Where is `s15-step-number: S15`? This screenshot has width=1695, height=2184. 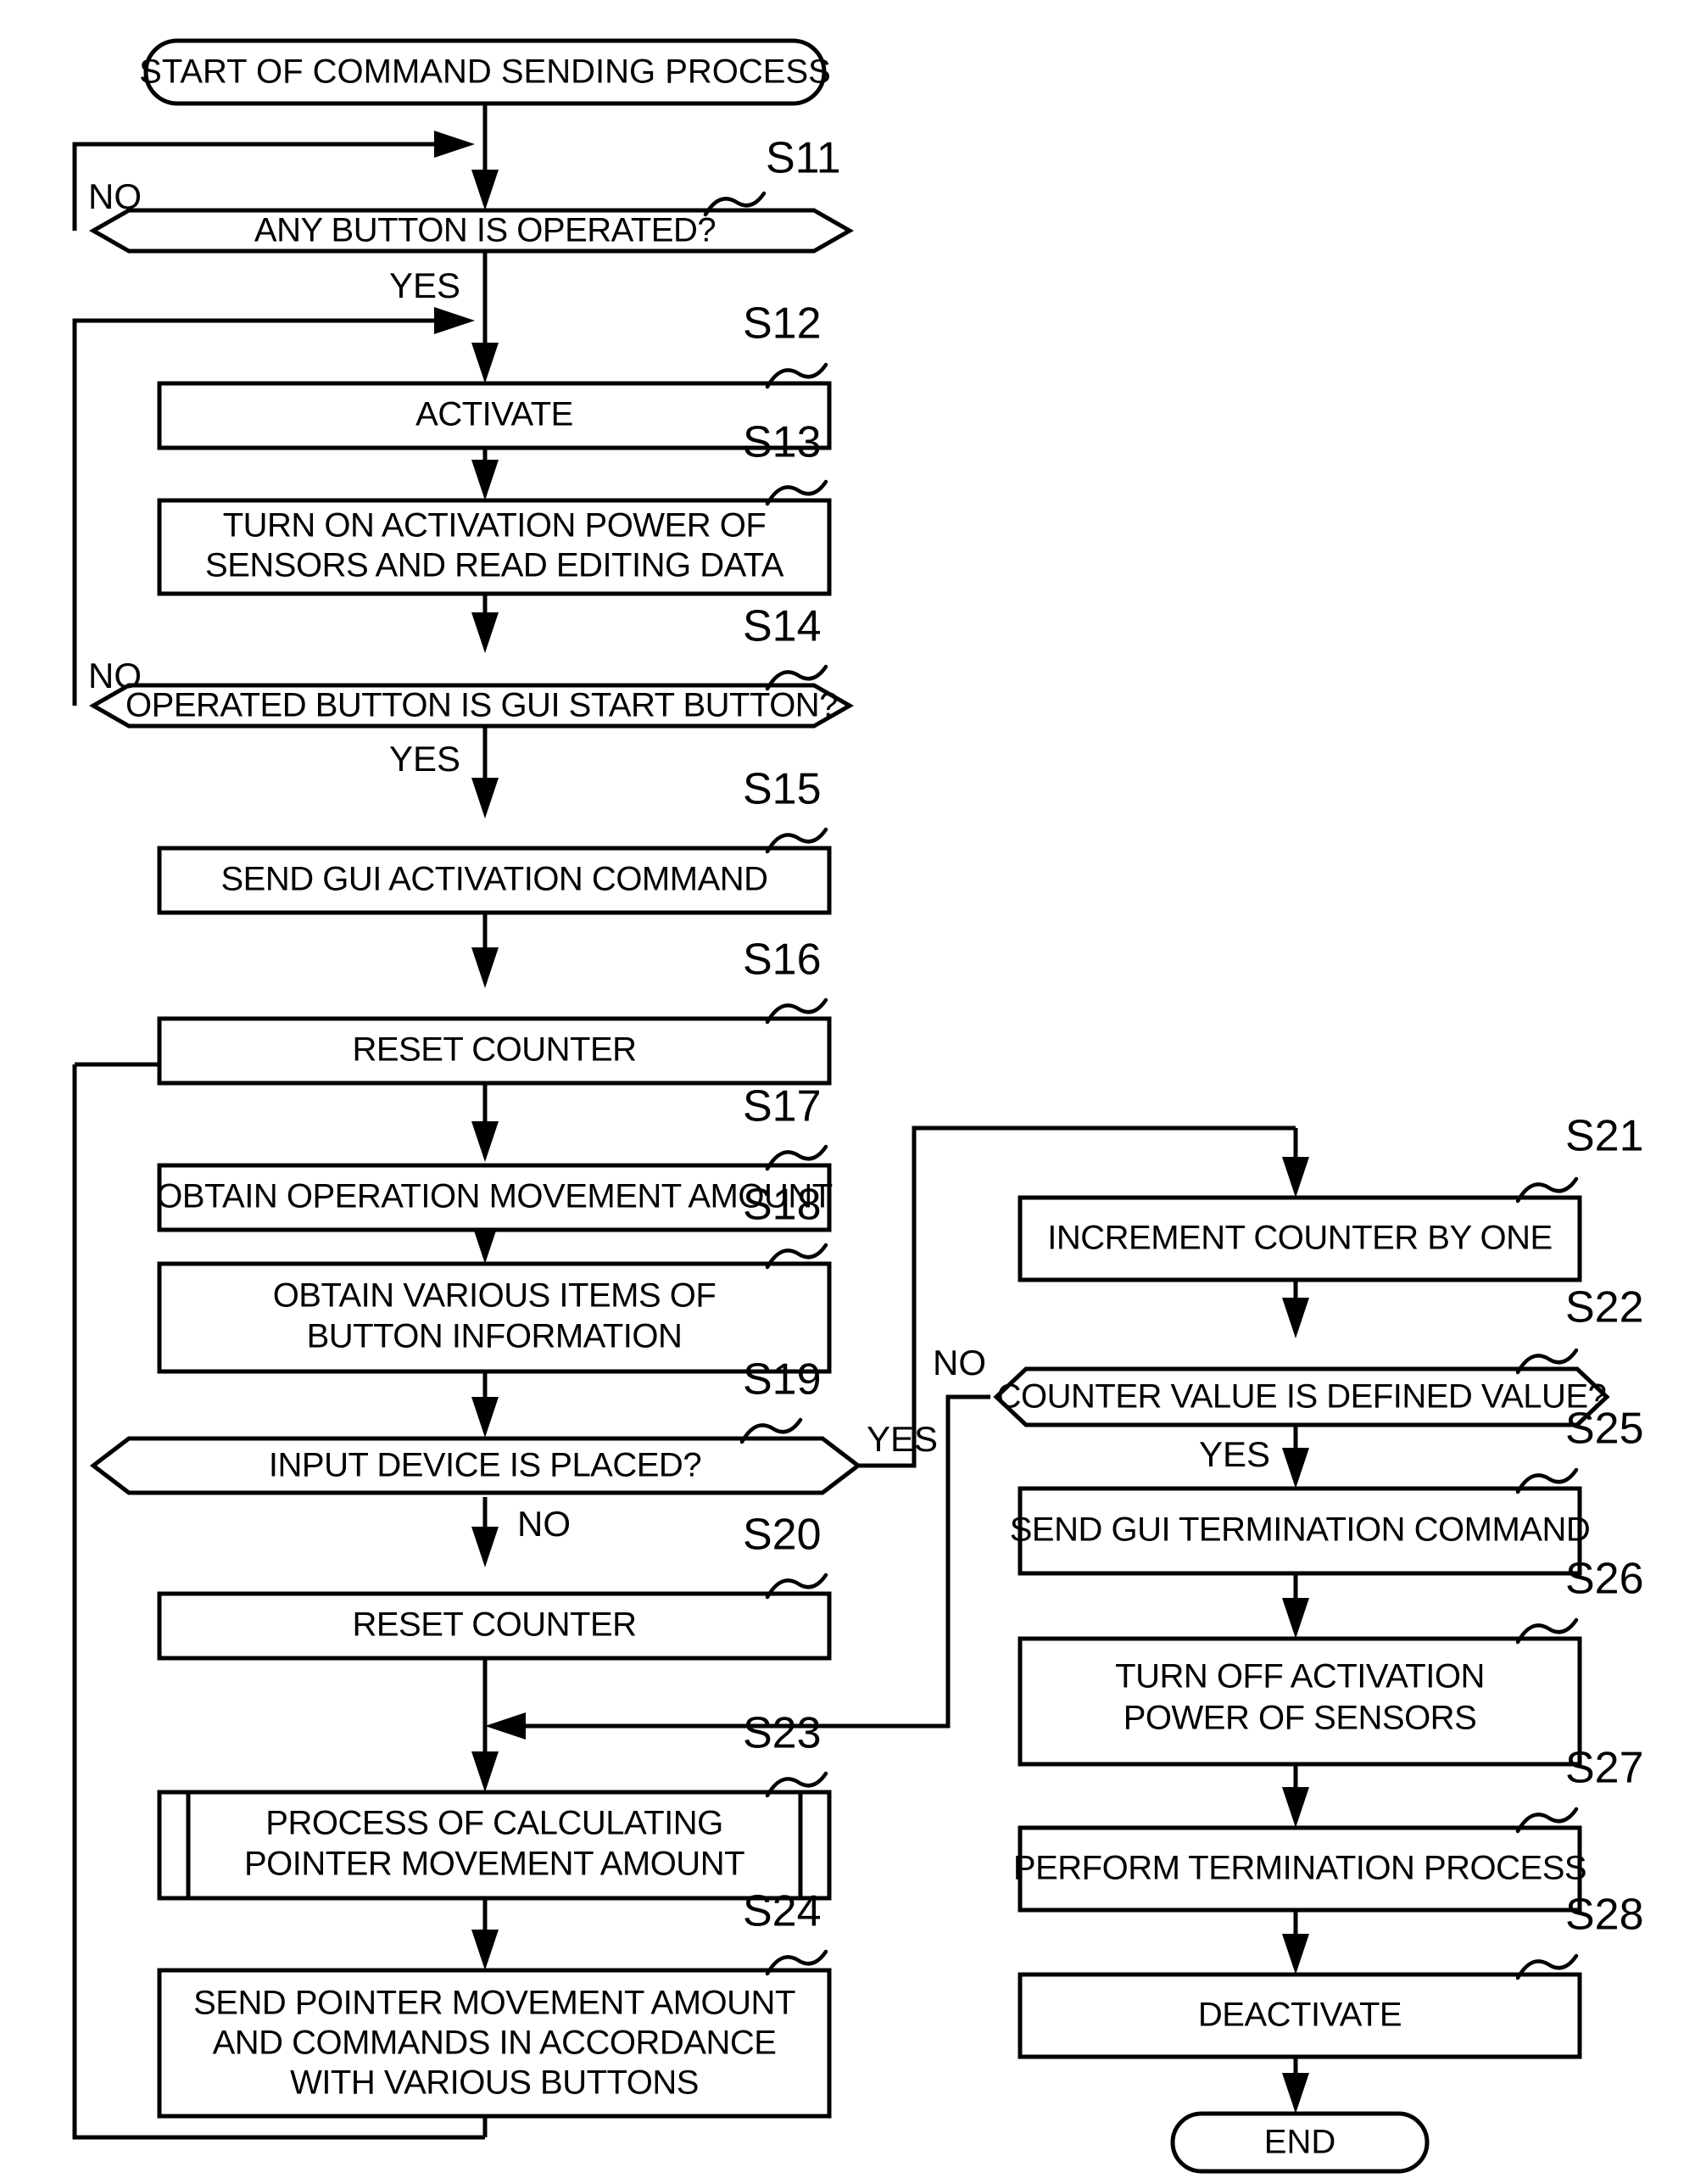 s15-step-number: S15 is located at coordinates (782, 789).